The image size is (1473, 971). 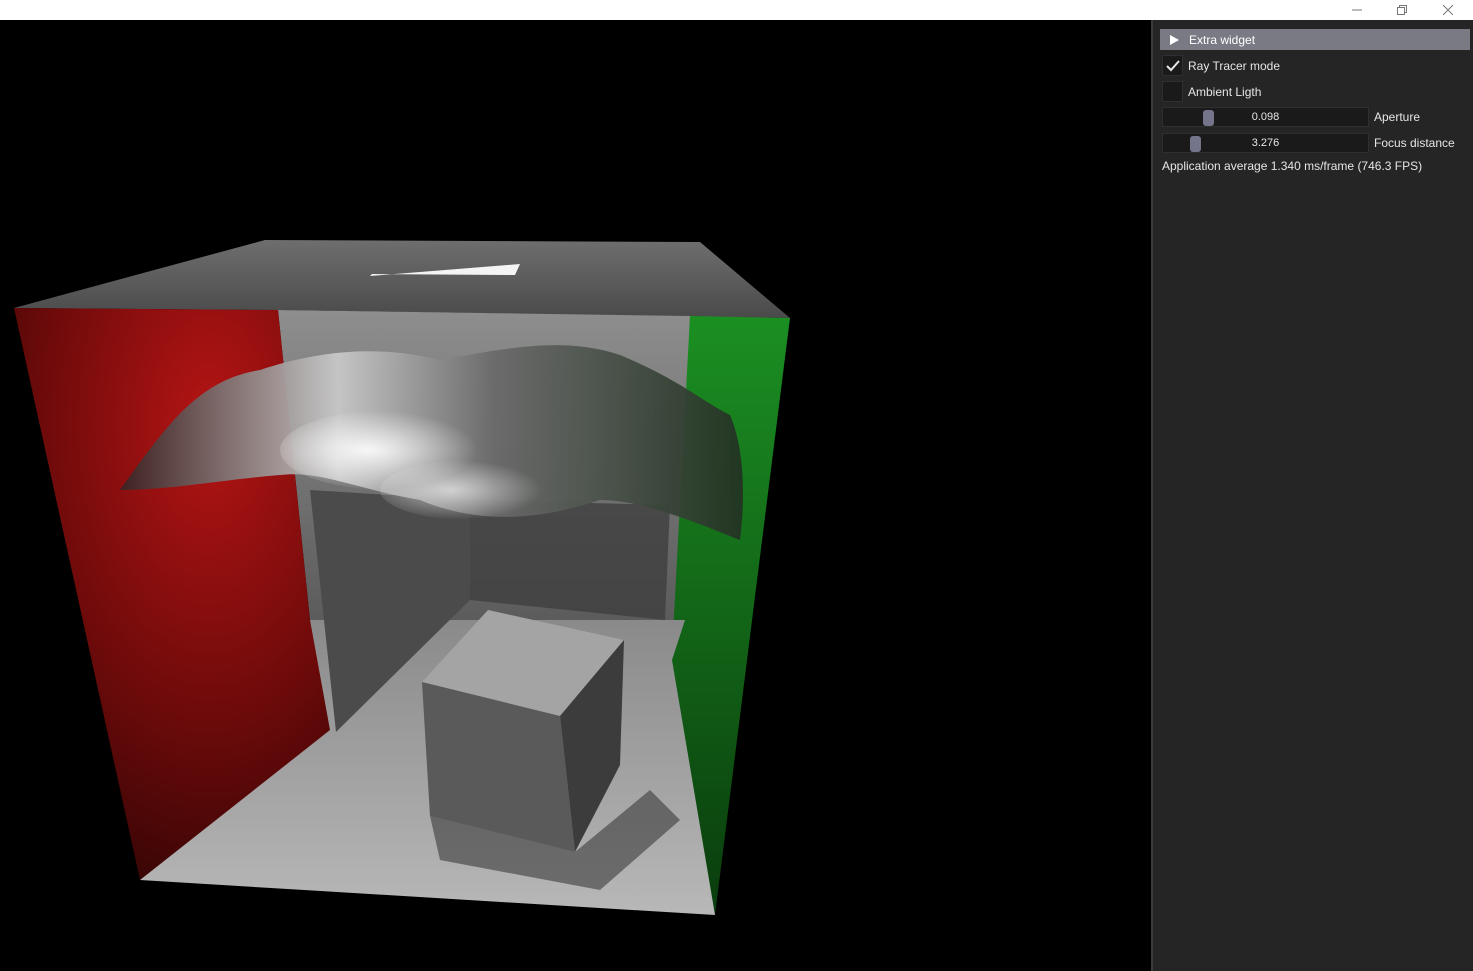 I want to click on ray-tracer-row: Ray Tracer mode, so click(x=1221, y=65).